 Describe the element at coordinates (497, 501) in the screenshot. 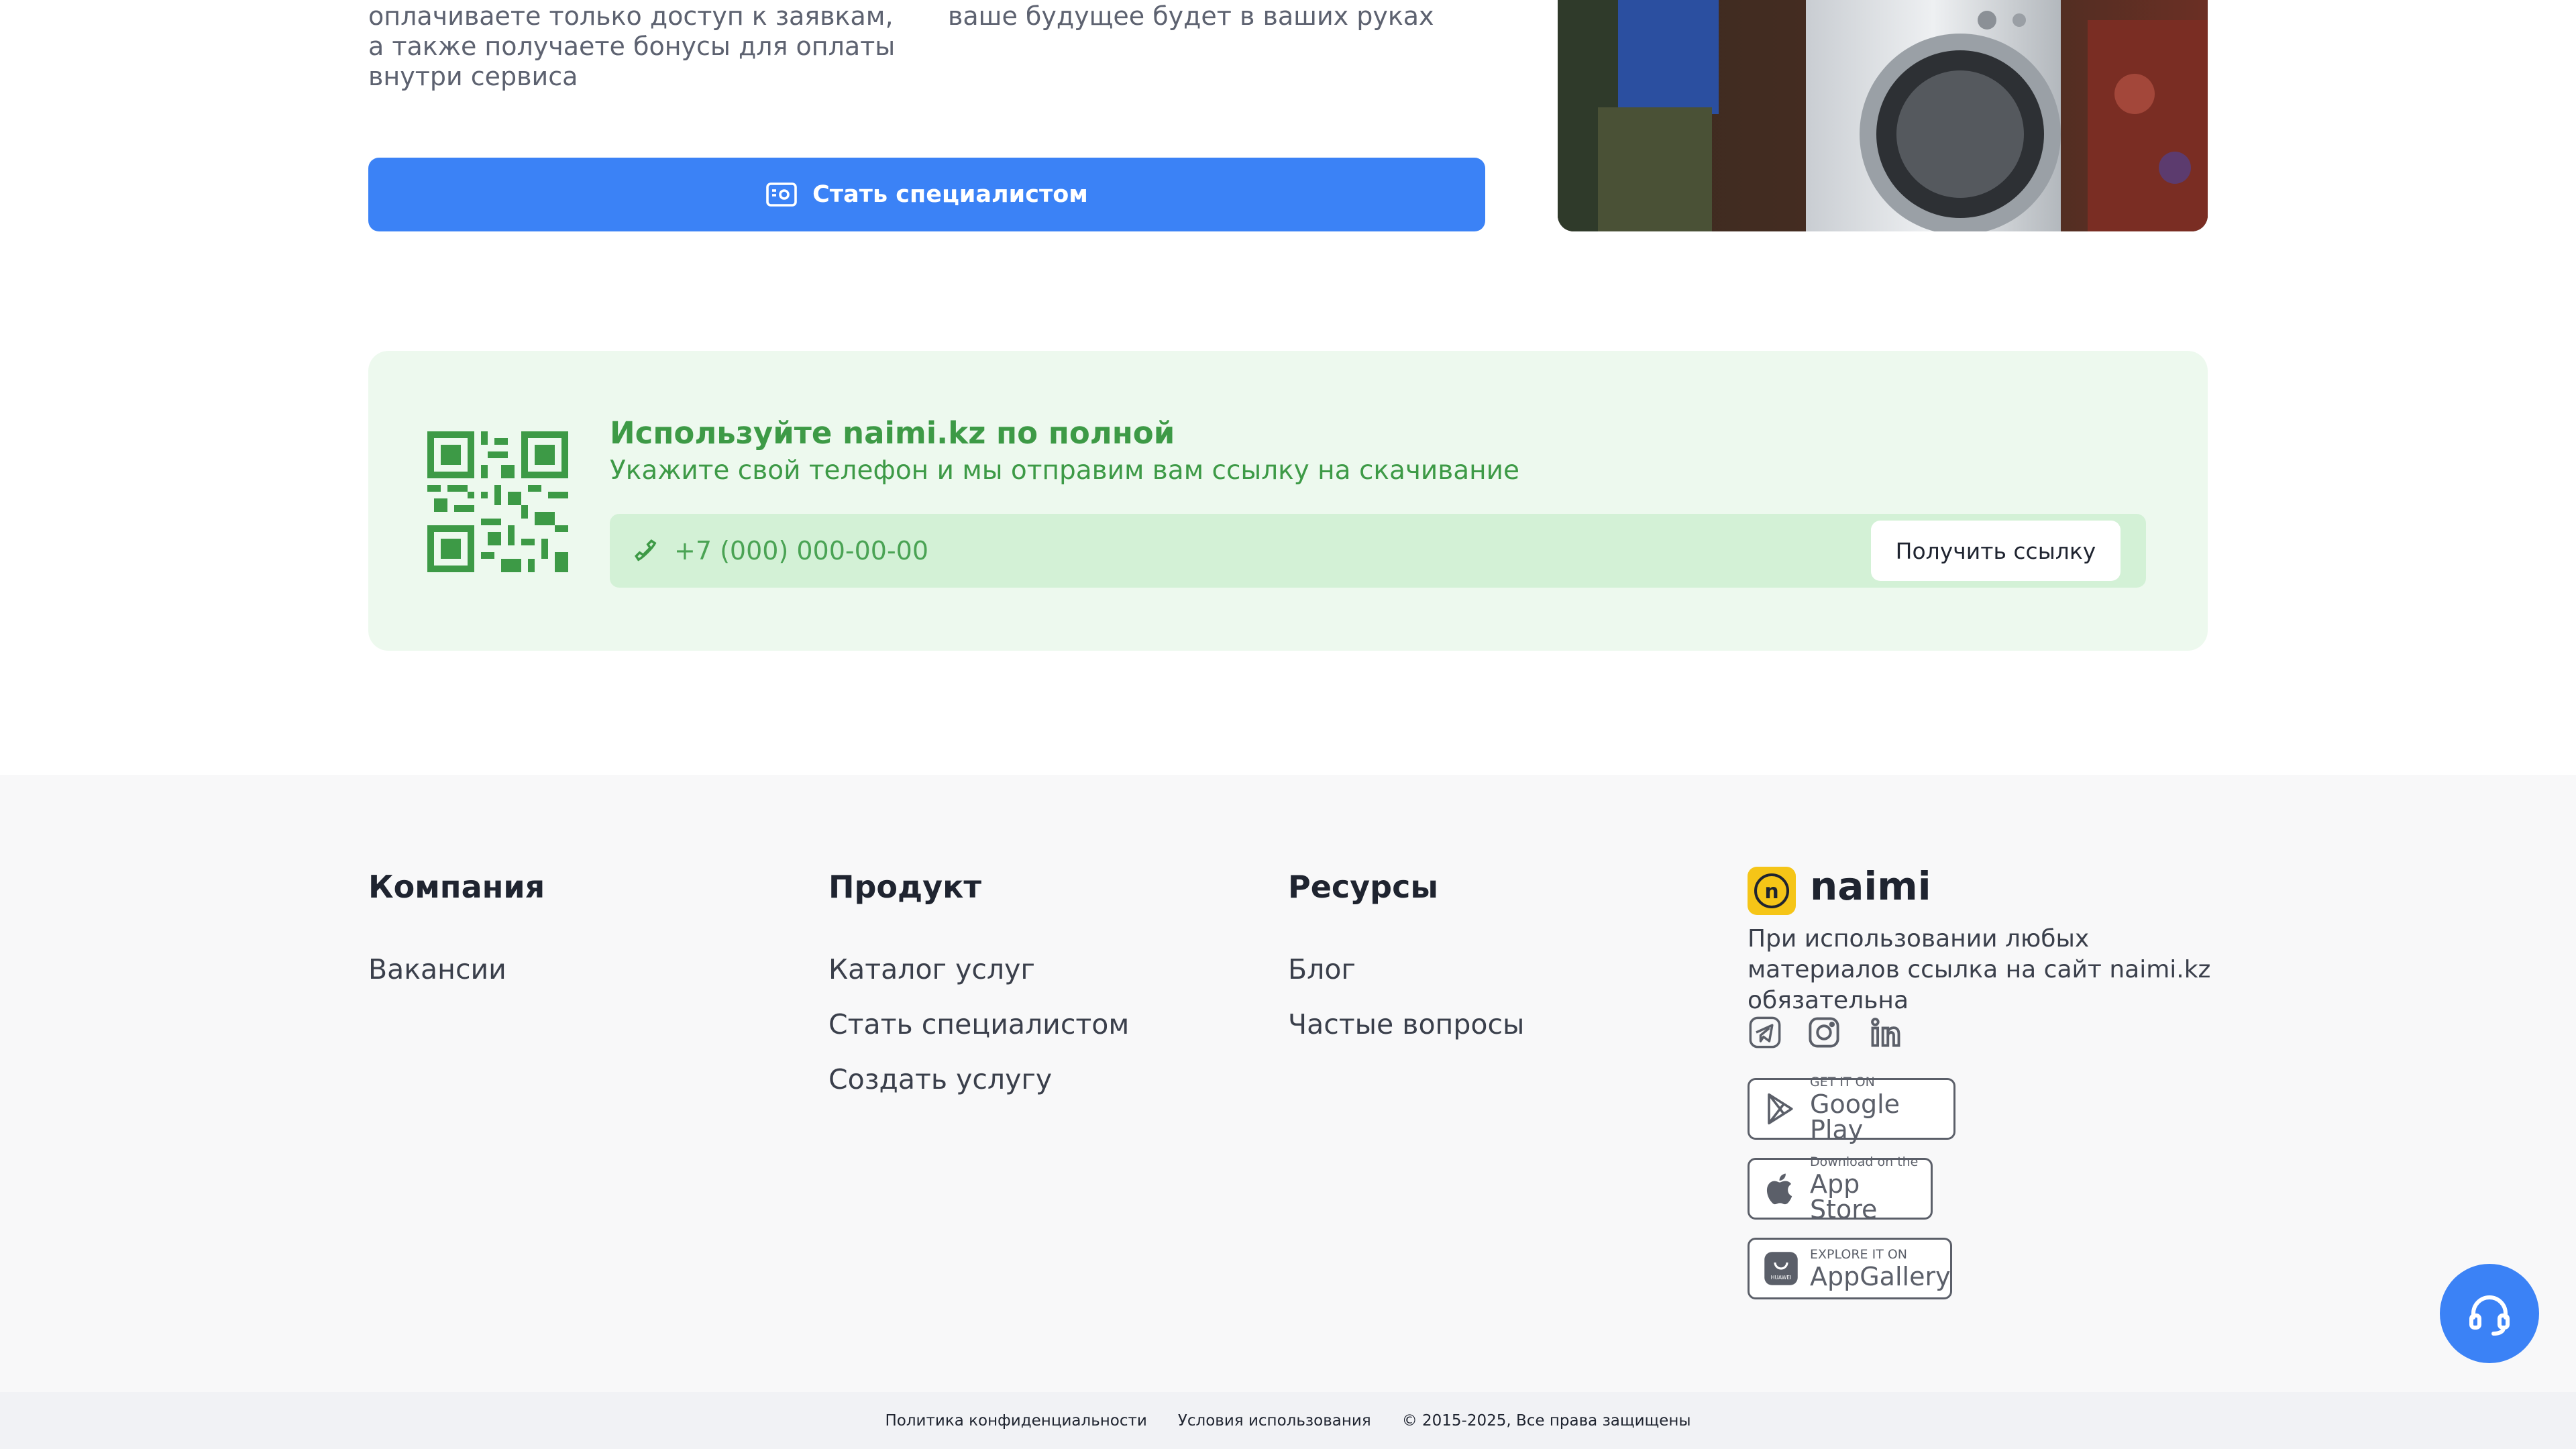

I see `qr-code-icon` at that location.